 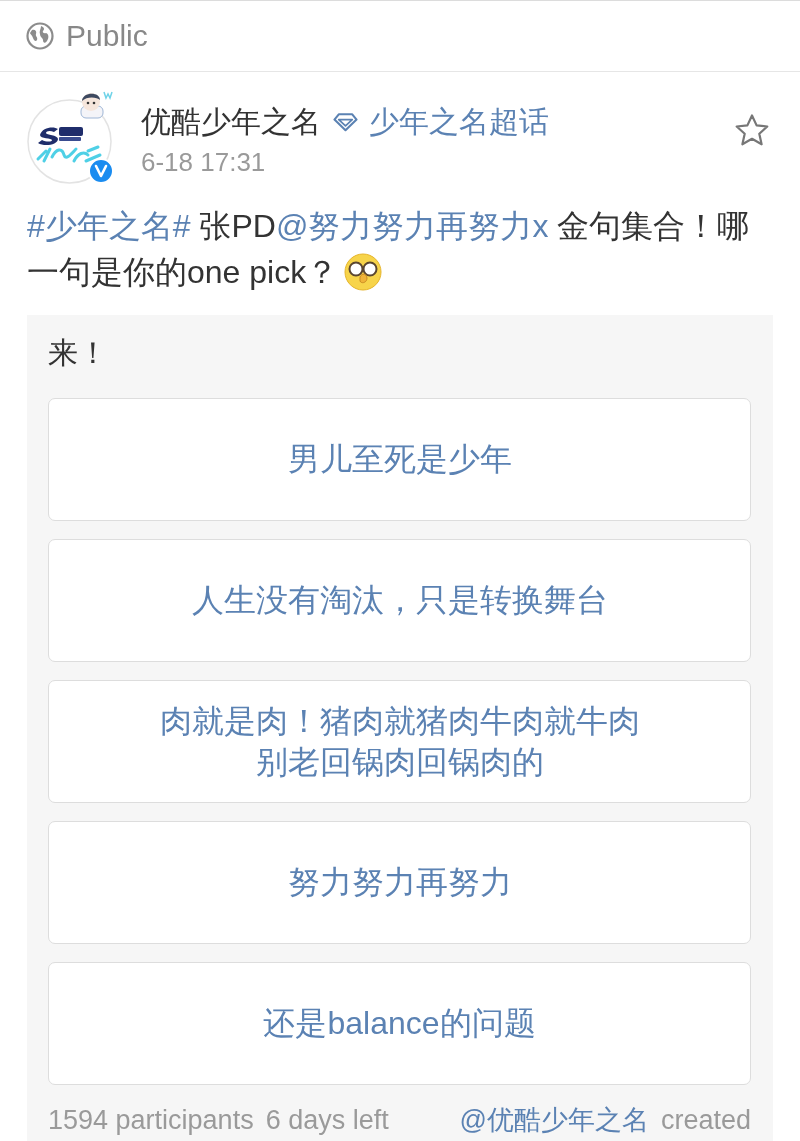 What do you see at coordinates (204, 162) in the screenshot?
I see `post-time: 6-18 17:31` at bounding box center [204, 162].